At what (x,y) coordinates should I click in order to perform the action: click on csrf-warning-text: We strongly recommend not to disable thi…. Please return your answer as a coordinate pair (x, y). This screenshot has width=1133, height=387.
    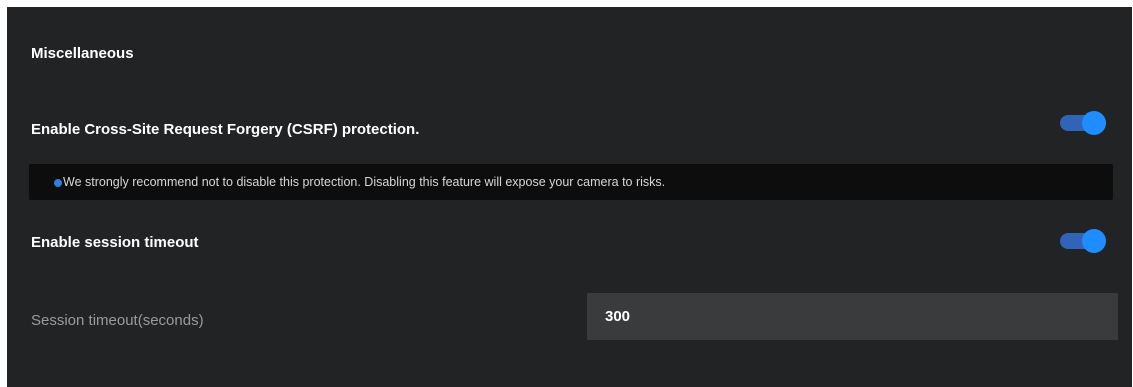
    Looking at the image, I should click on (364, 182).